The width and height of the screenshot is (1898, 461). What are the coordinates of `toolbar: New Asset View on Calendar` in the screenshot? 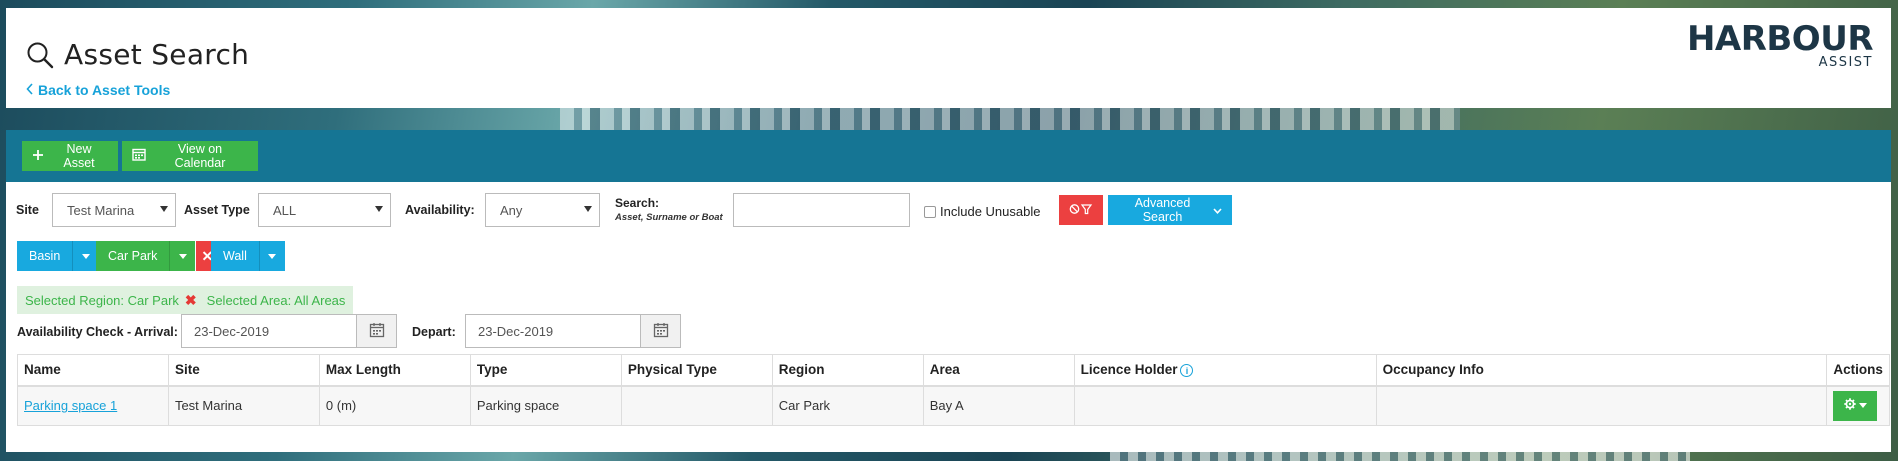 It's located at (948, 156).